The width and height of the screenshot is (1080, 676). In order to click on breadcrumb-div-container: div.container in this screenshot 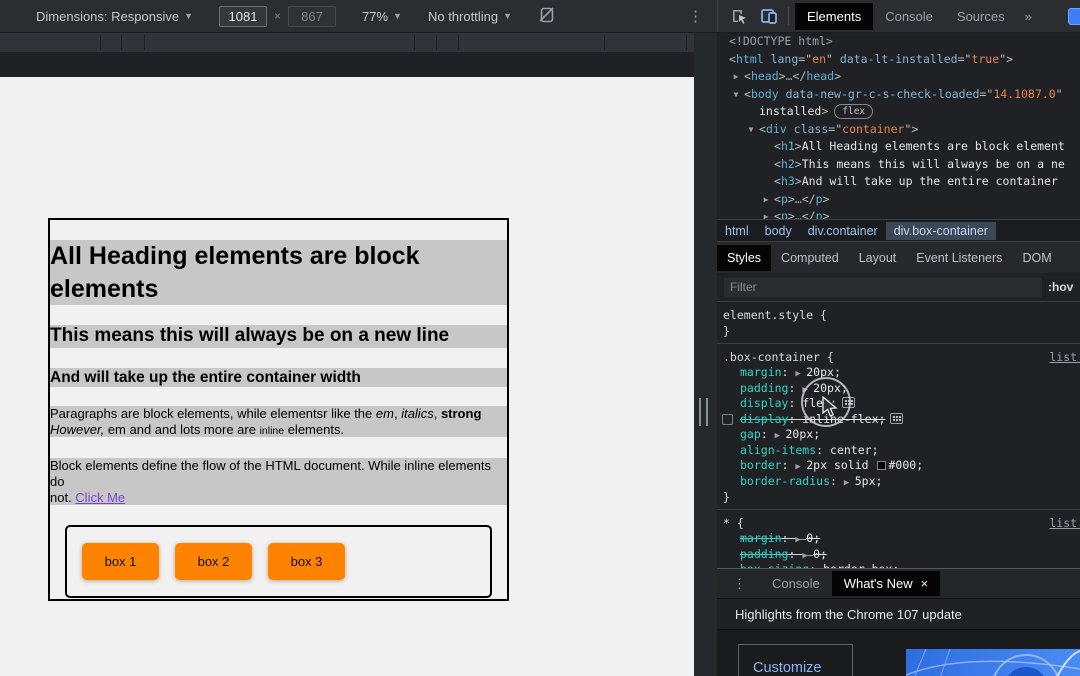, I will do `click(843, 231)`.